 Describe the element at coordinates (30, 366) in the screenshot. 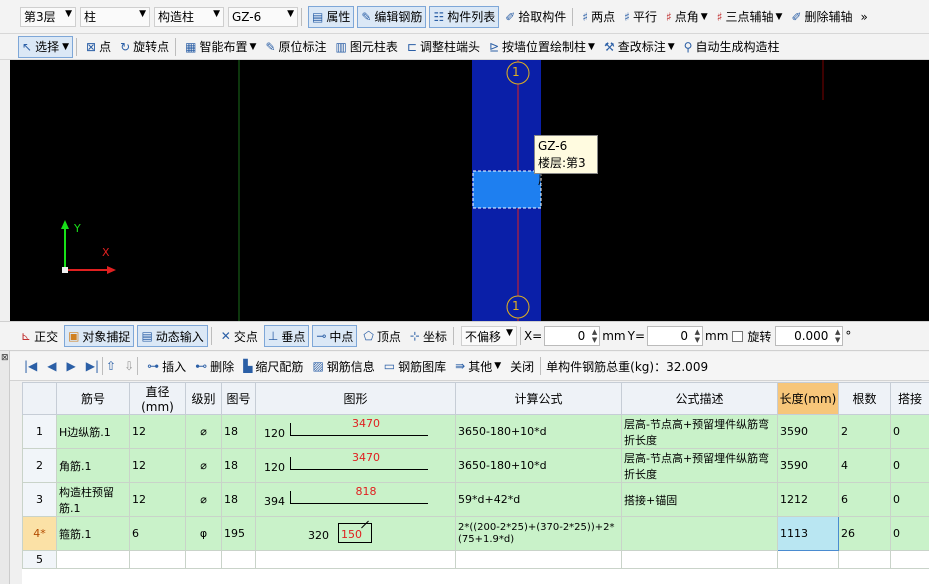

I see `first-icon: |◀` at that location.